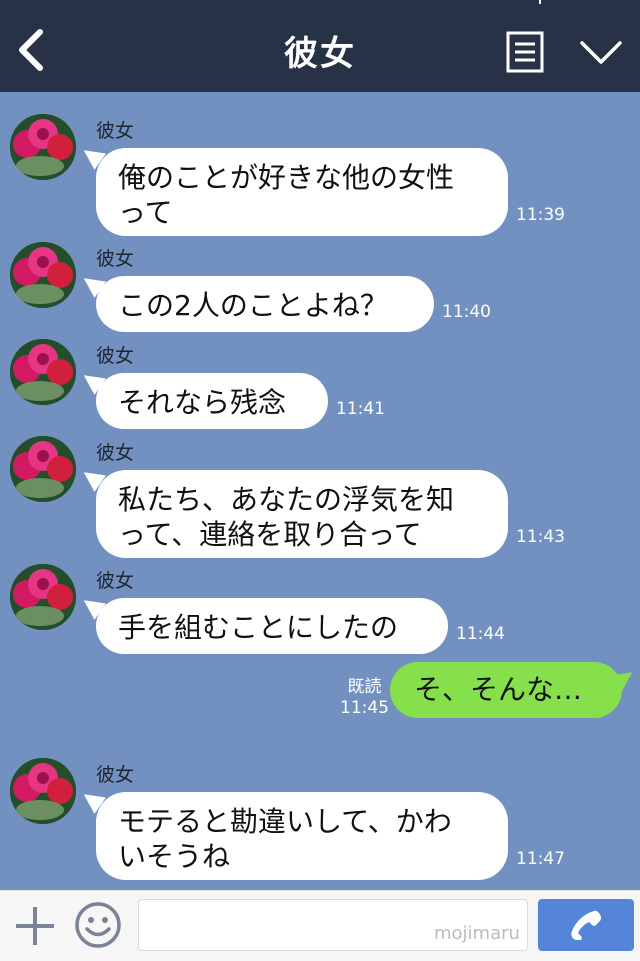 The height and width of the screenshot is (961, 640). Describe the element at coordinates (285, 821) in the screenshot. I see `message-text: モテると勘違いして、かわ` at that location.